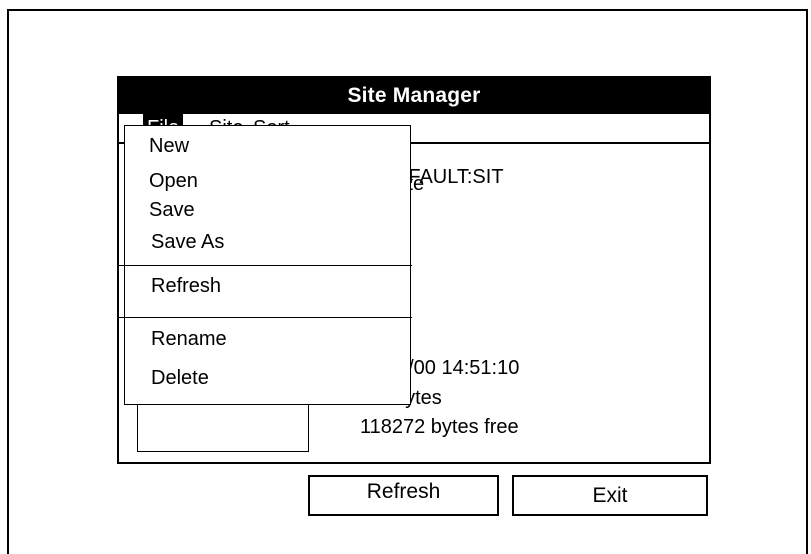 The height and width of the screenshot is (554, 811). I want to click on refresh-button: Refresh, so click(403, 495).